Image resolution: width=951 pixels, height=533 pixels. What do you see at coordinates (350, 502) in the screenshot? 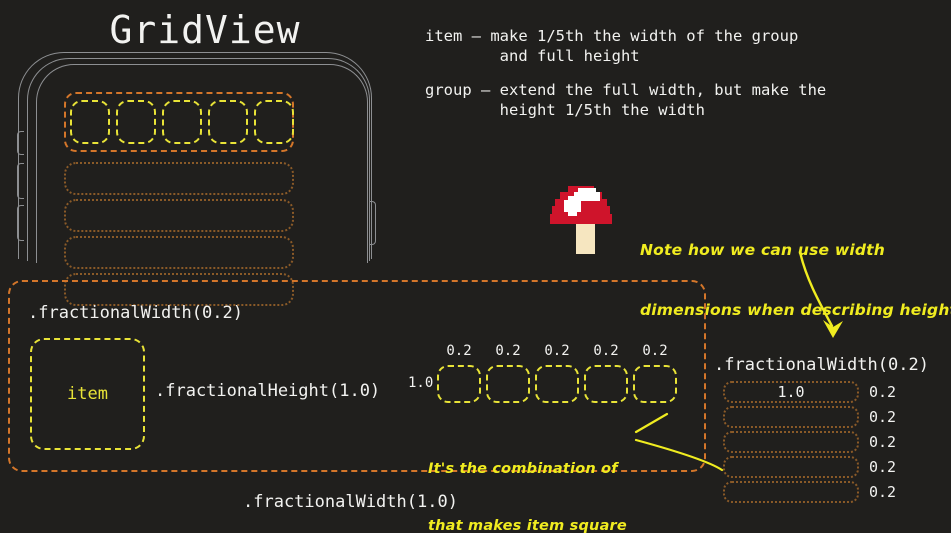
I see `caption-fractional-width-10: .fractionalWidth(1.0)` at bounding box center [350, 502].